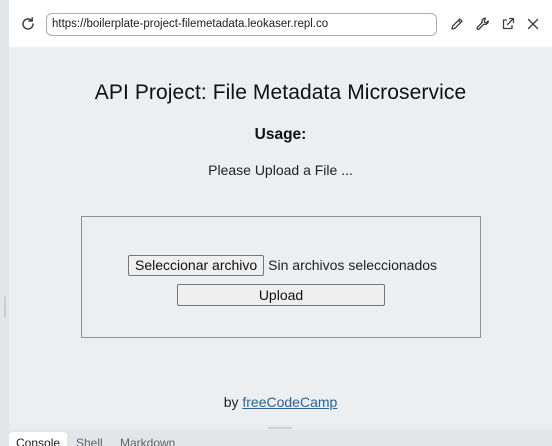  I want to click on wrench-icon, so click(483, 24).